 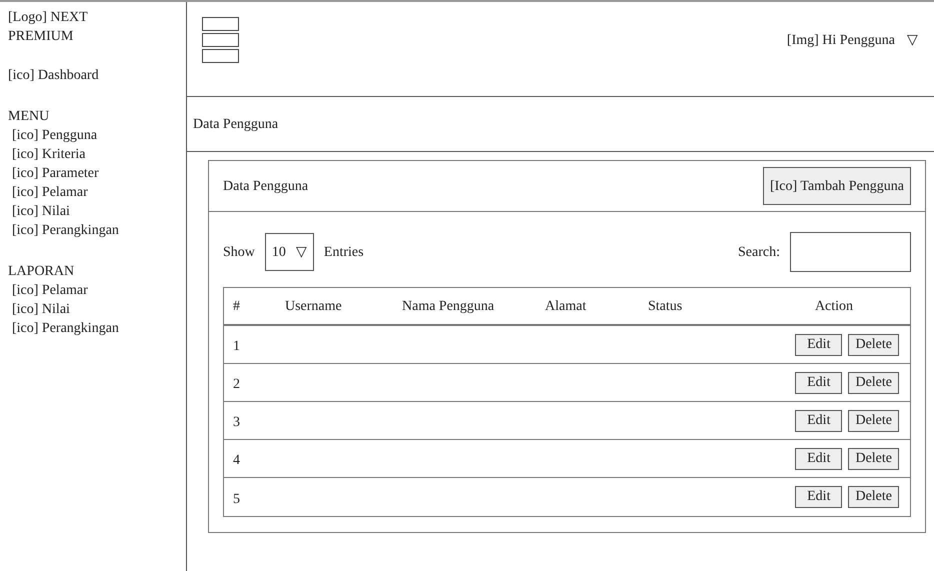 I want to click on column-header: Nama Pengguna, so click(x=449, y=307).